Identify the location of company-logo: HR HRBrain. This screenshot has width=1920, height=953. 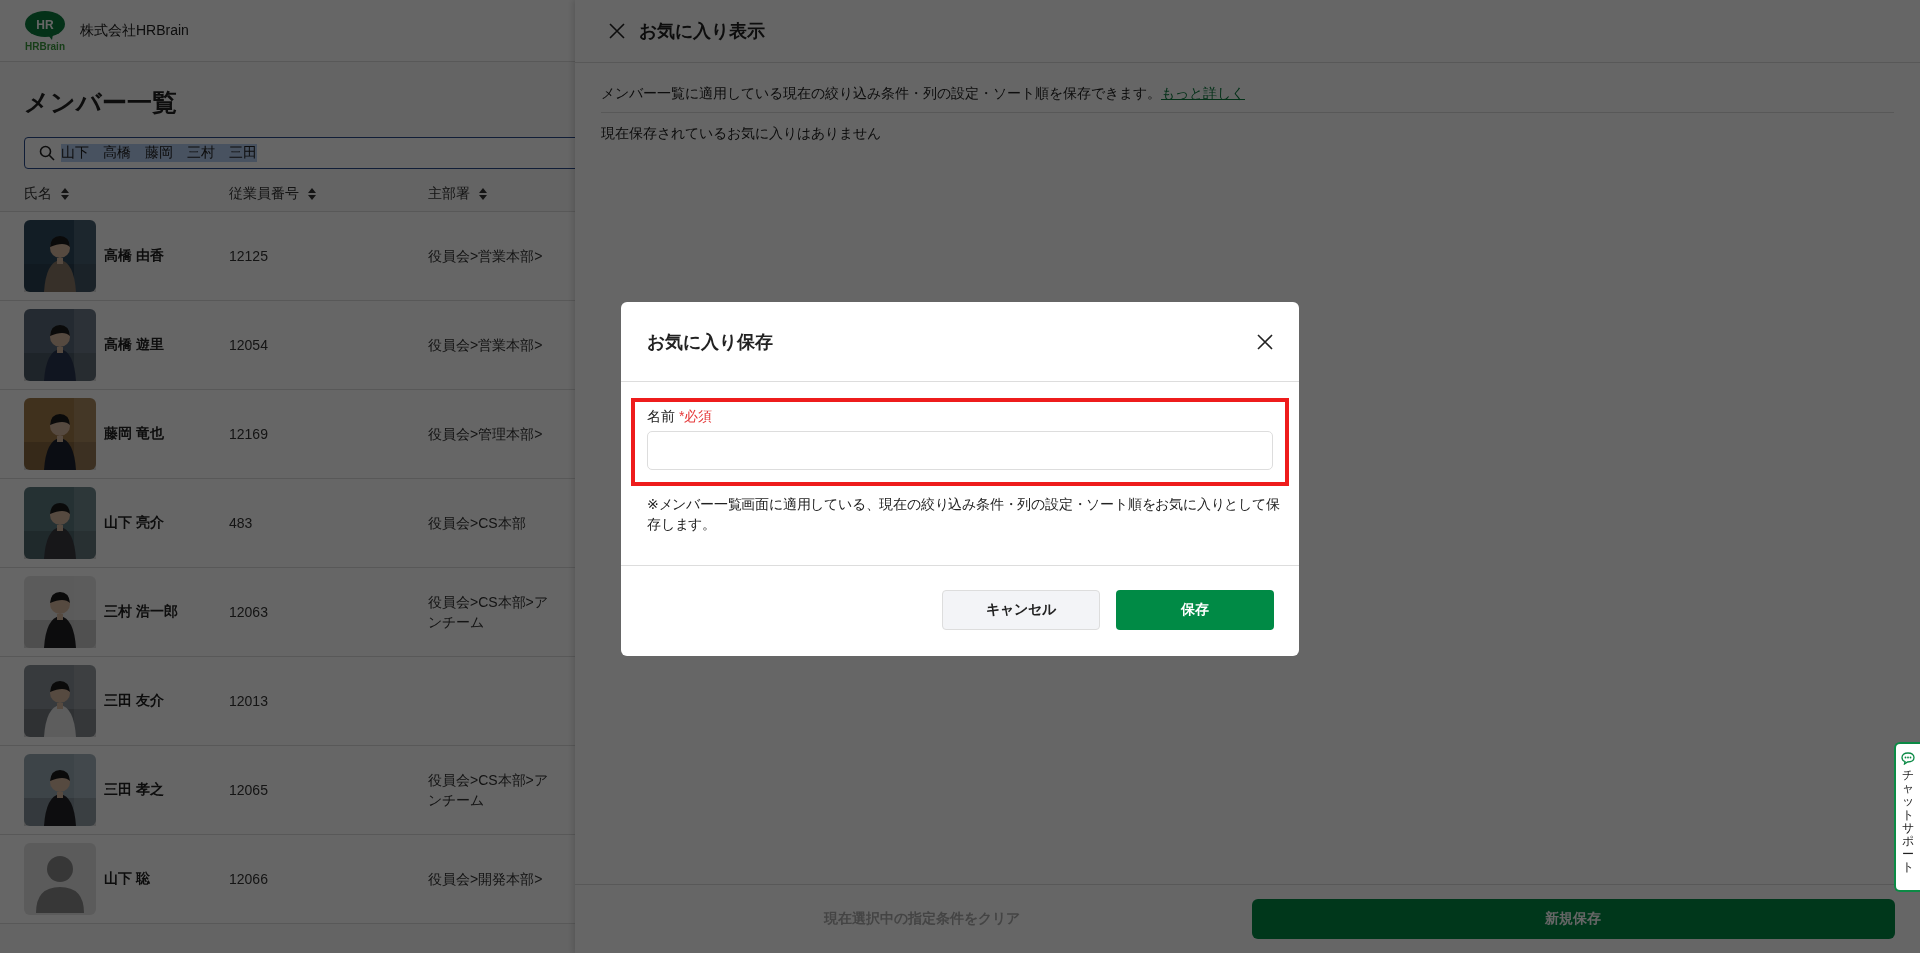
(45, 30).